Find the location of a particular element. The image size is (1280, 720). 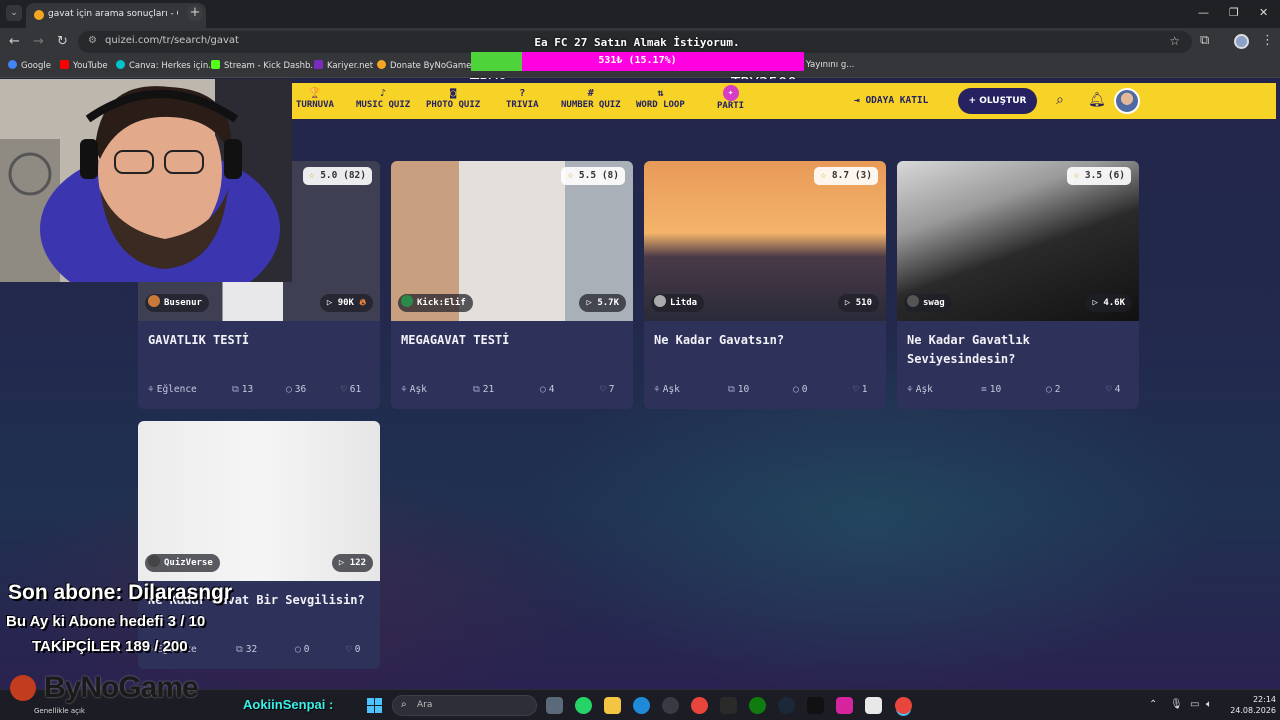

whatsapp-icon is located at coordinates (583, 705).